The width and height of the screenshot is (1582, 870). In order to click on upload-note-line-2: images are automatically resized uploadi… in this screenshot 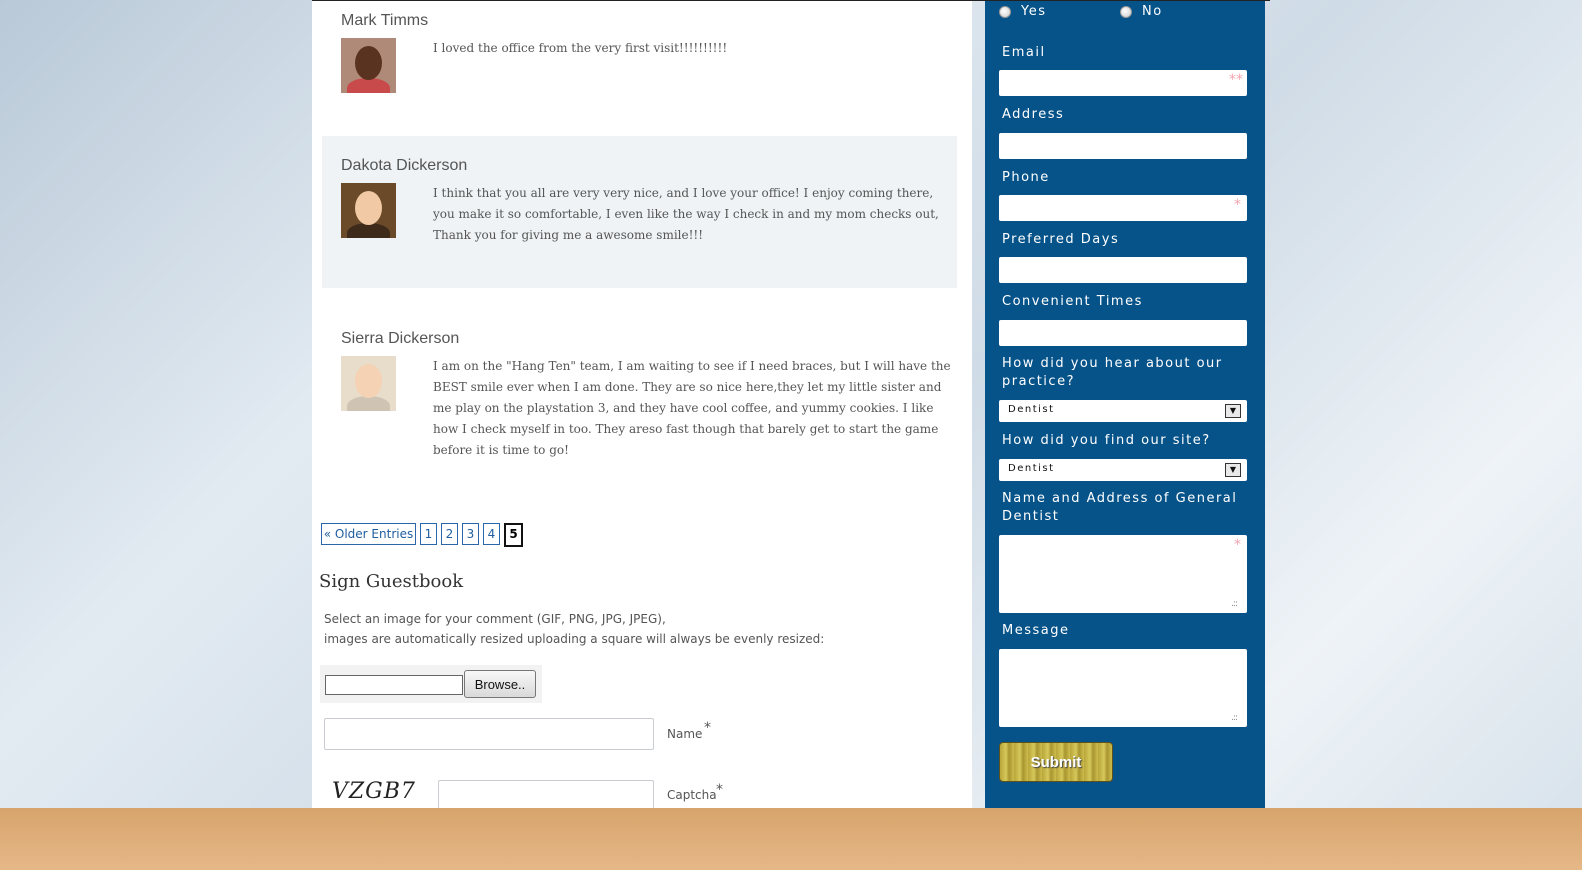, I will do `click(574, 639)`.